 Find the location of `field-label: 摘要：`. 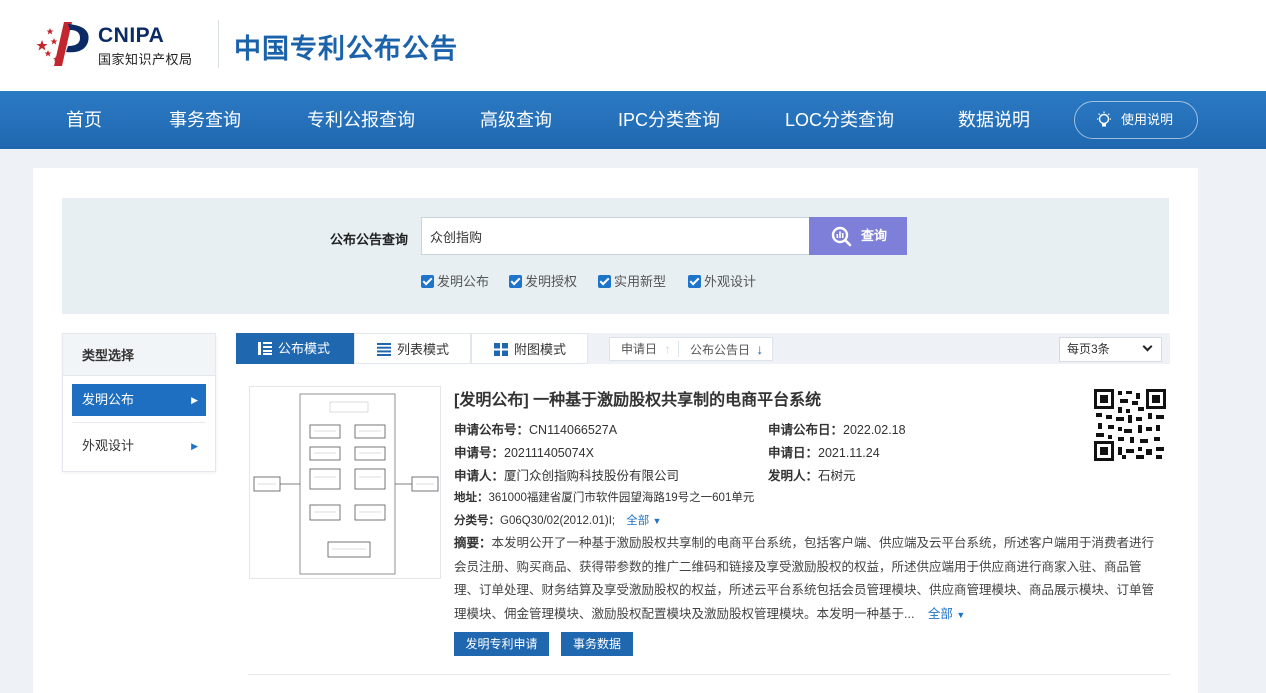

field-label: 摘要： is located at coordinates (473, 543).